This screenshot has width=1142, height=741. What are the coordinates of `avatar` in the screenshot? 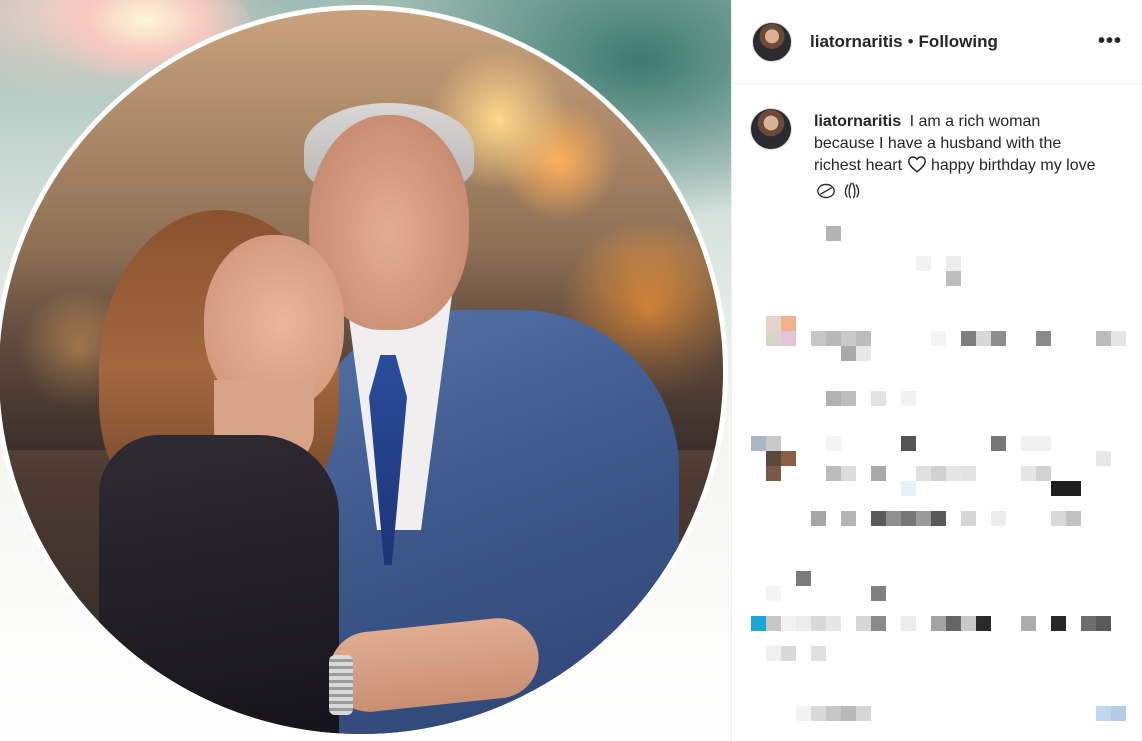 It's located at (772, 41).